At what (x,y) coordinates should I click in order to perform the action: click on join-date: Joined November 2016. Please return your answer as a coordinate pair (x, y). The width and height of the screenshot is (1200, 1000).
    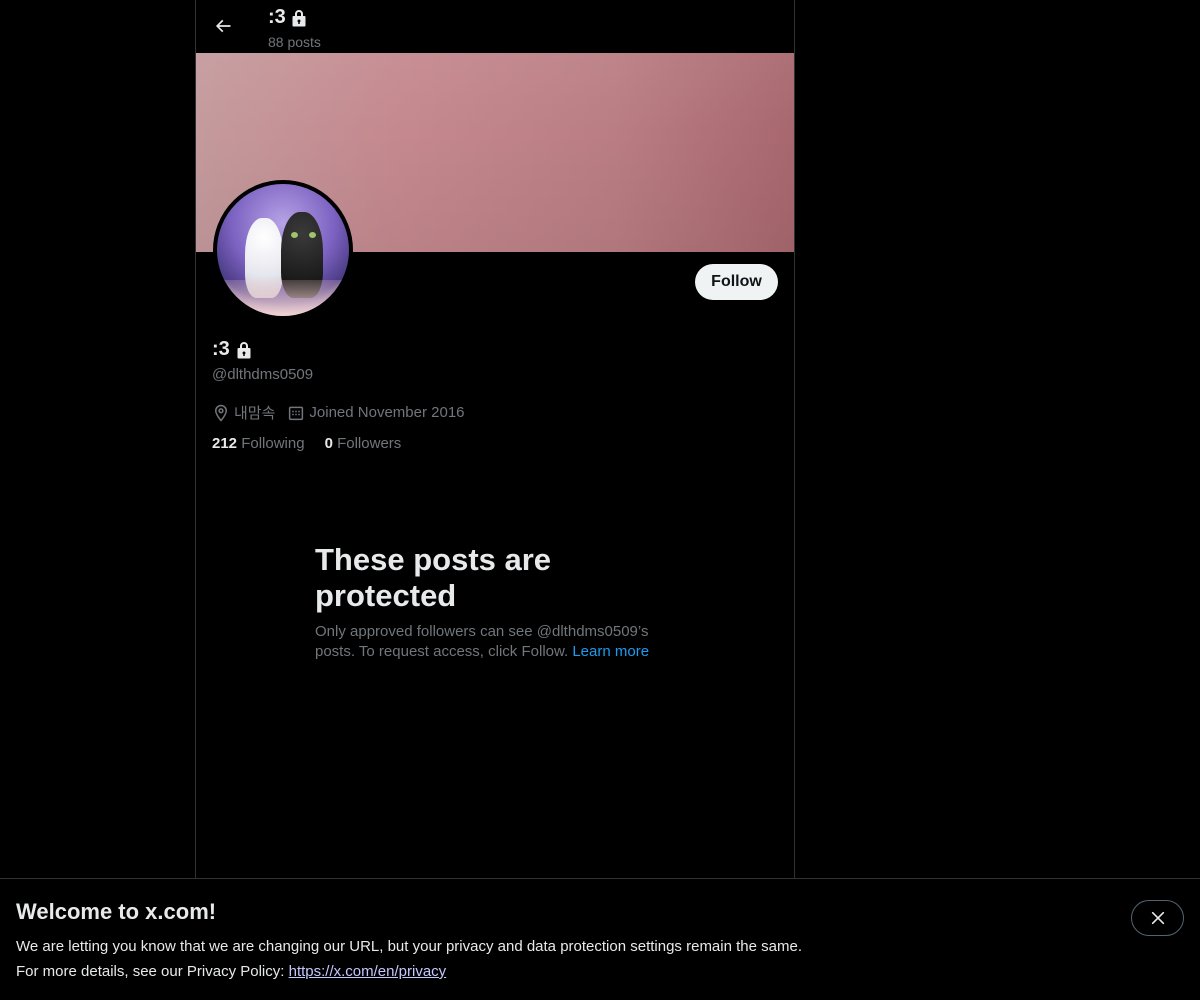
    Looking at the image, I should click on (376, 413).